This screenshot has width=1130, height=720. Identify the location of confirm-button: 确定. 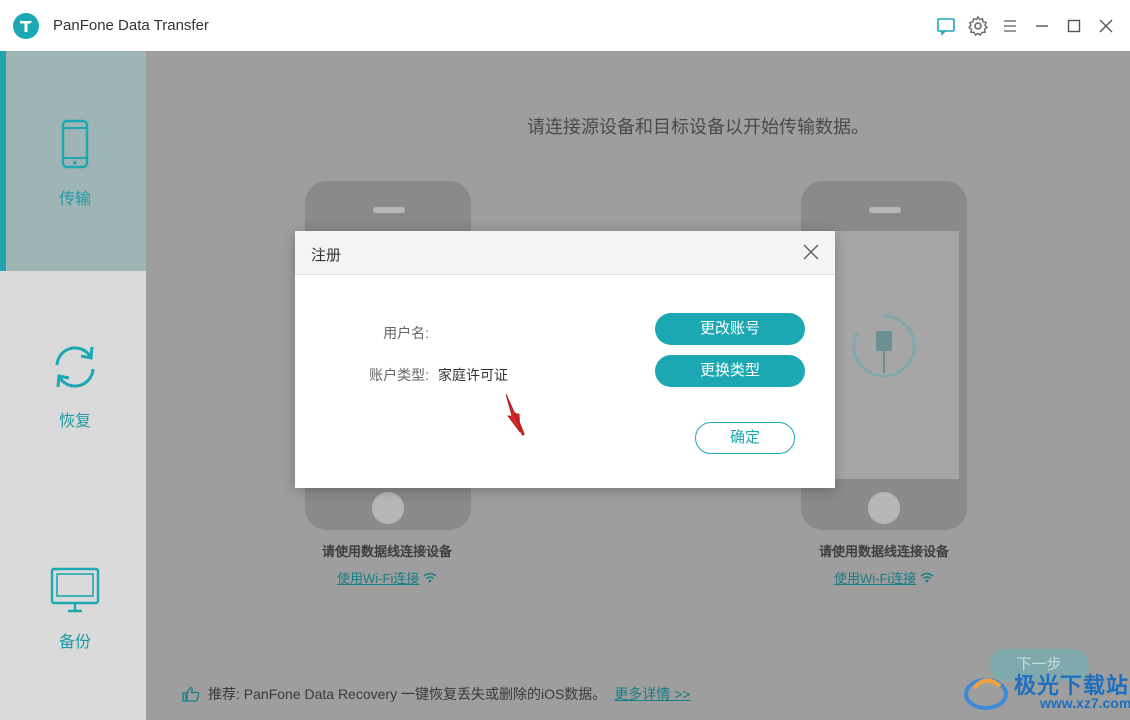
(745, 438).